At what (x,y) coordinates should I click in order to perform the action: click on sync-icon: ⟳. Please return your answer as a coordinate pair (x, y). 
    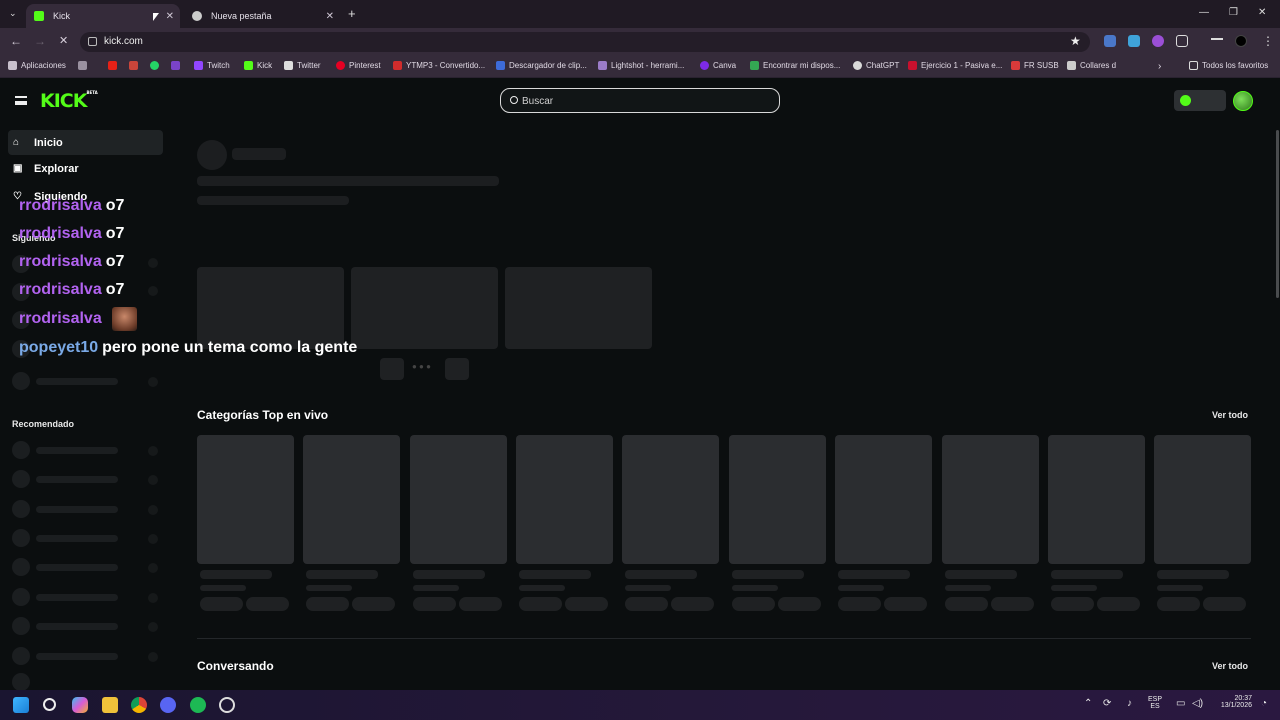
    Looking at the image, I should click on (1107, 703).